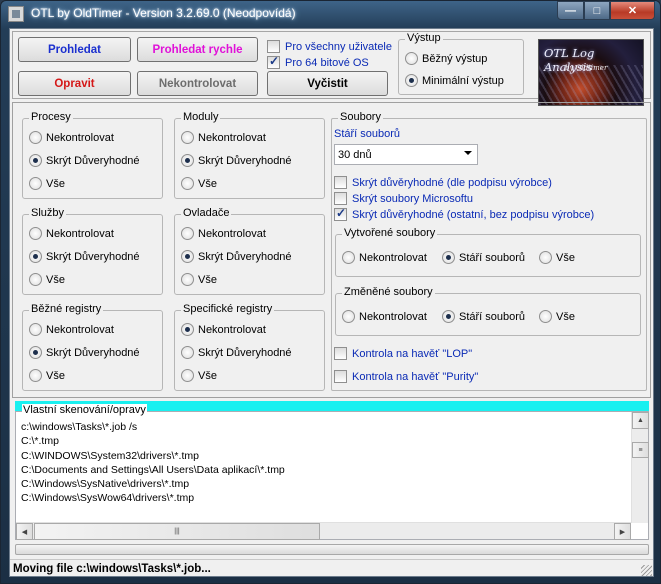  What do you see at coordinates (197, 83) in the screenshot?
I see `unchecked-button: Nekontrolovat` at bounding box center [197, 83].